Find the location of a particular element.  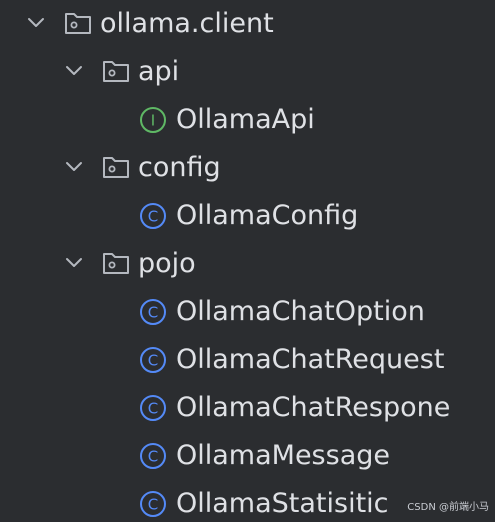

tree-node-label: config is located at coordinates (179, 167).